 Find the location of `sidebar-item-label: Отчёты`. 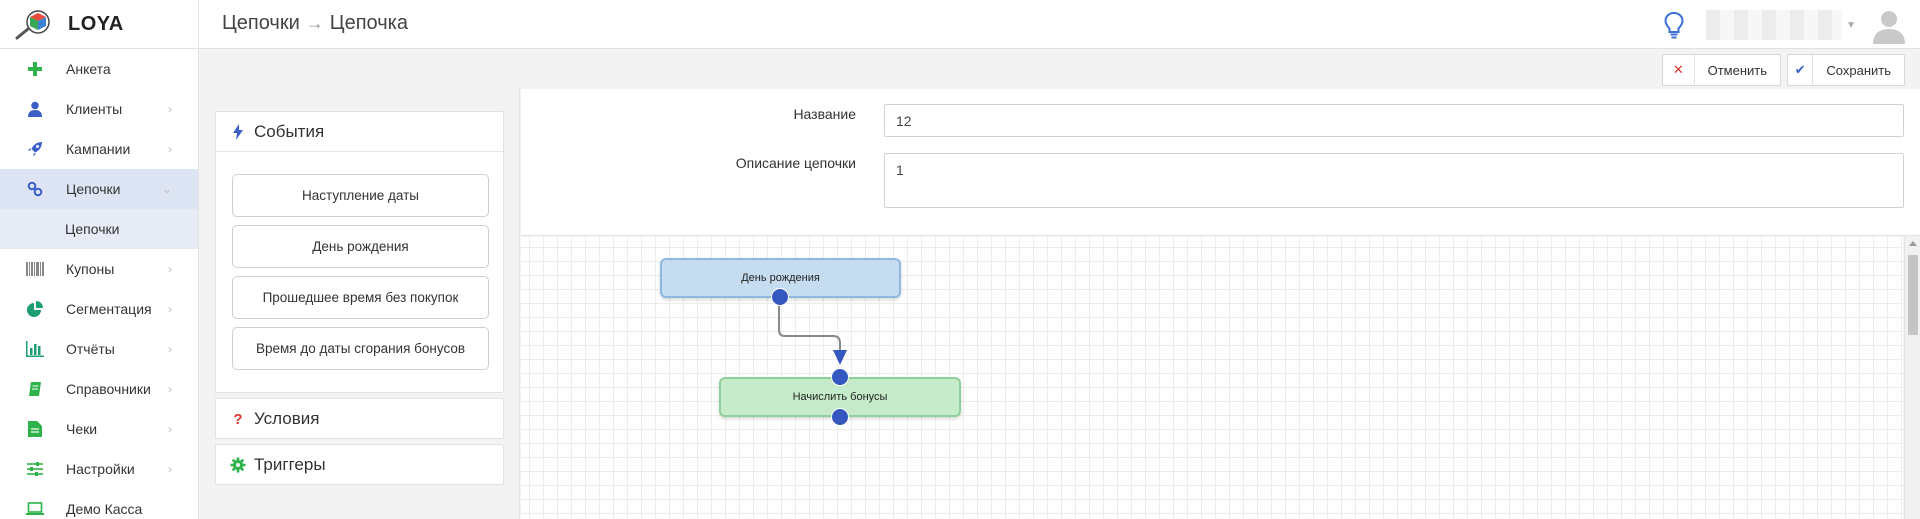

sidebar-item-label: Отчёты is located at coordinates (90, 349).